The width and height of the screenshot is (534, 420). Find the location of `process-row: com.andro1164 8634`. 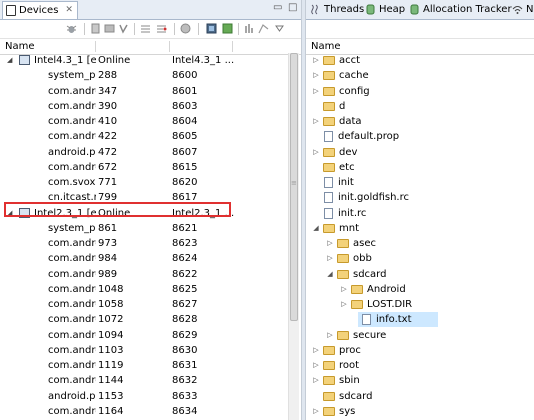

process-row: com.andro1164 8634 is located at coordinates (143, 411).